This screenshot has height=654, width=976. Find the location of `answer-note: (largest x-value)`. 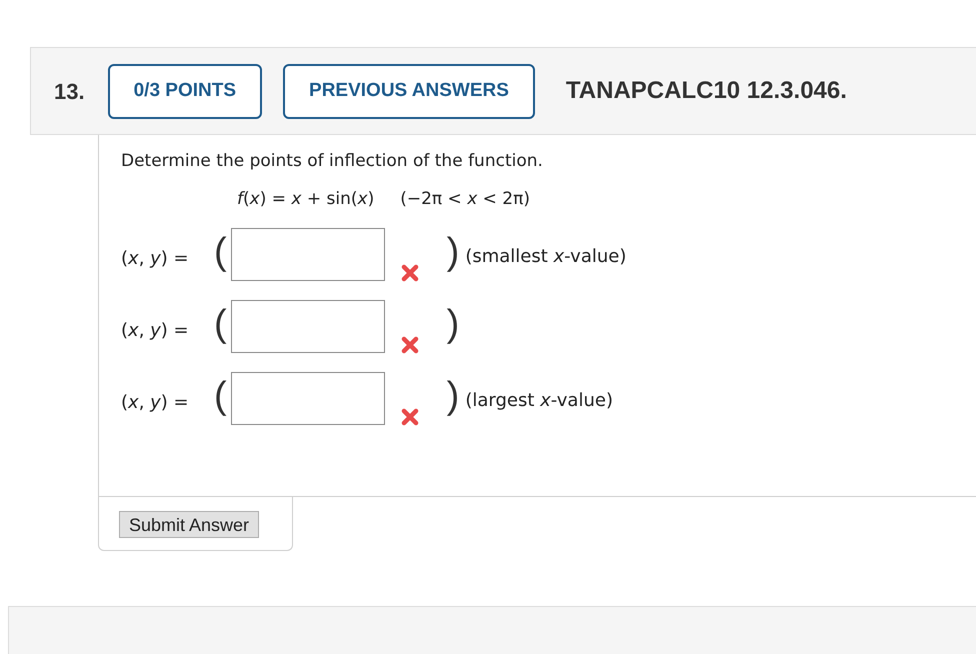

answer-note: (largest x-value) is located at coordinates (539, 401).